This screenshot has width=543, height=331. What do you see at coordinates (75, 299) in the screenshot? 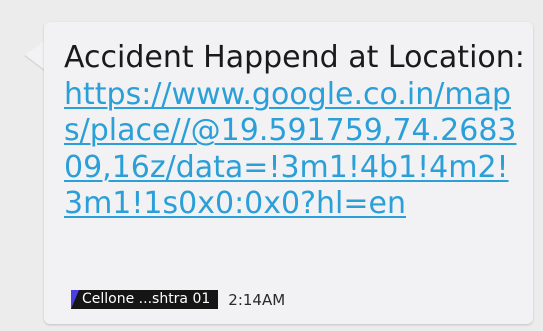
I see `sim-badge-corner` at bounding box center [75, 299].